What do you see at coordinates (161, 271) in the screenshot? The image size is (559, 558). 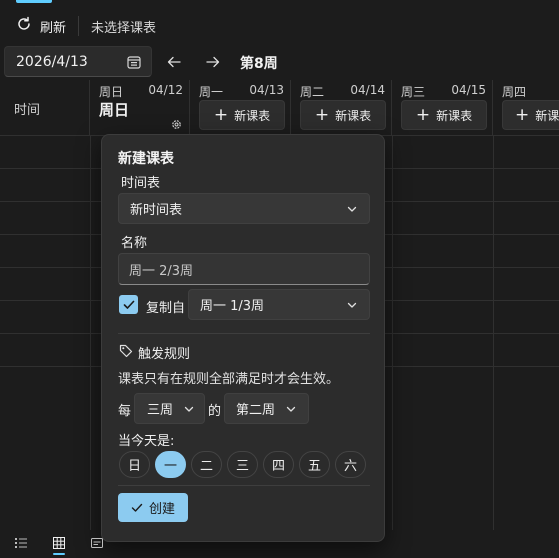 I see `name-value: 周一 2/3周` at bounding box center [161, 271].